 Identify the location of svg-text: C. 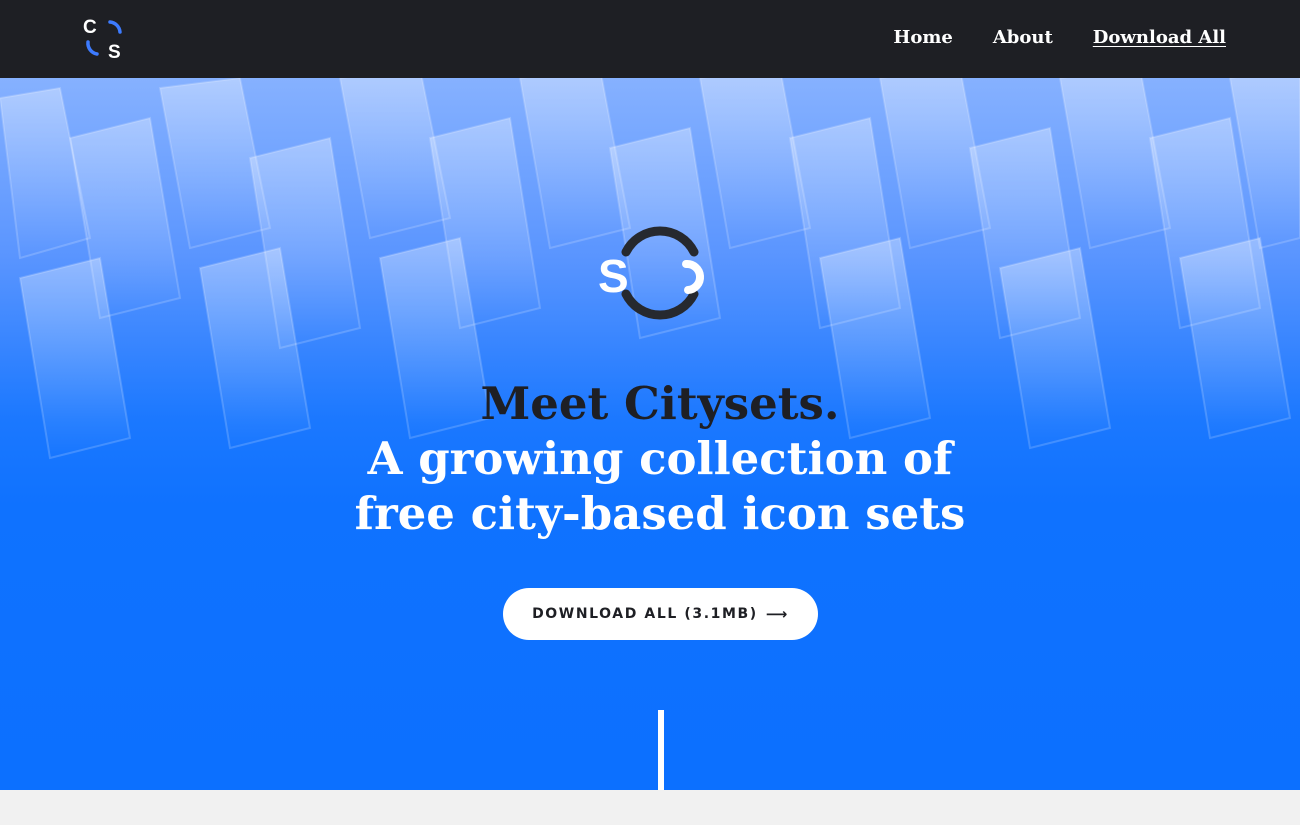
(90, 27).